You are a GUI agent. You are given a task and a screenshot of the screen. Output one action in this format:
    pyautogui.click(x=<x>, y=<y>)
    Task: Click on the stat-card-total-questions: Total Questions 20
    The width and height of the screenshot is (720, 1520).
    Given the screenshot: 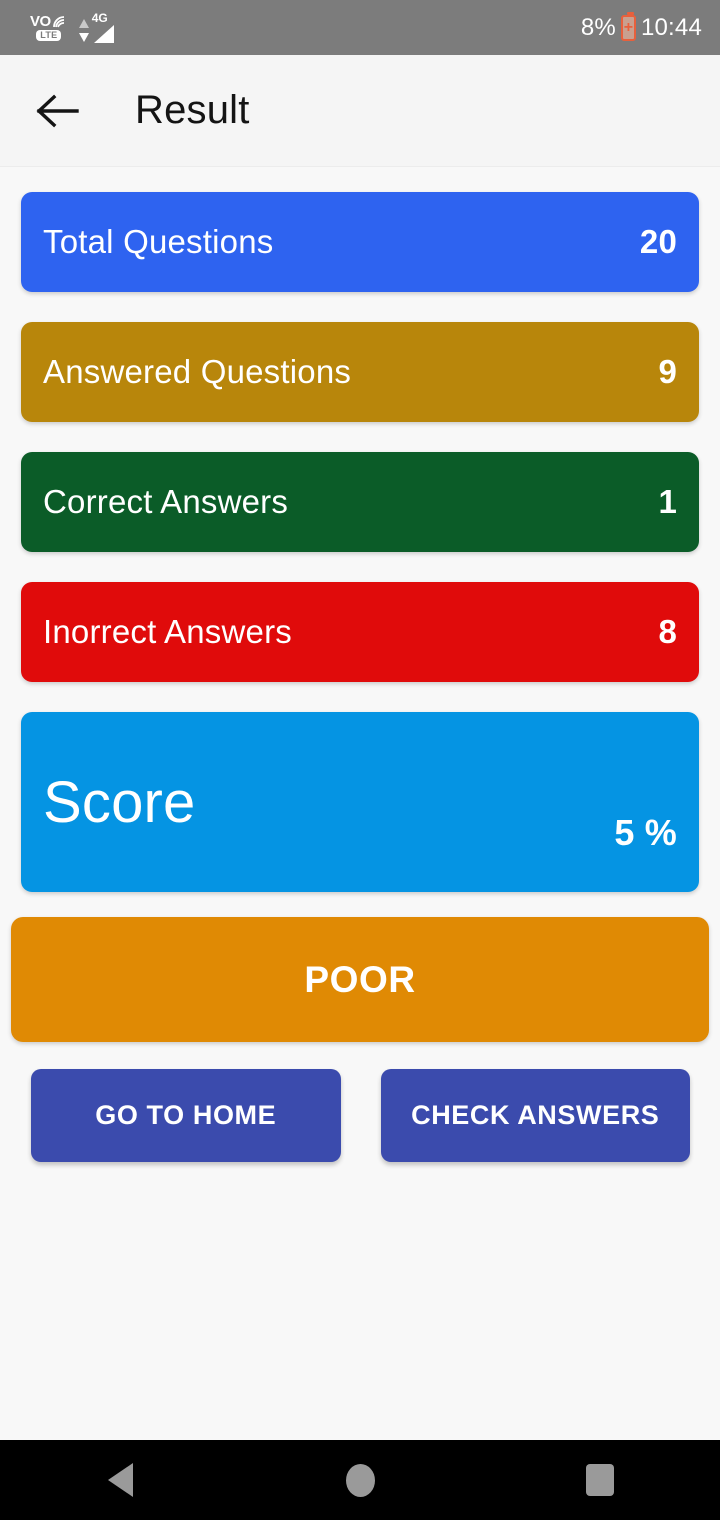 What is the action you would take?
    pyautogui.click(x=360, y=242)
    